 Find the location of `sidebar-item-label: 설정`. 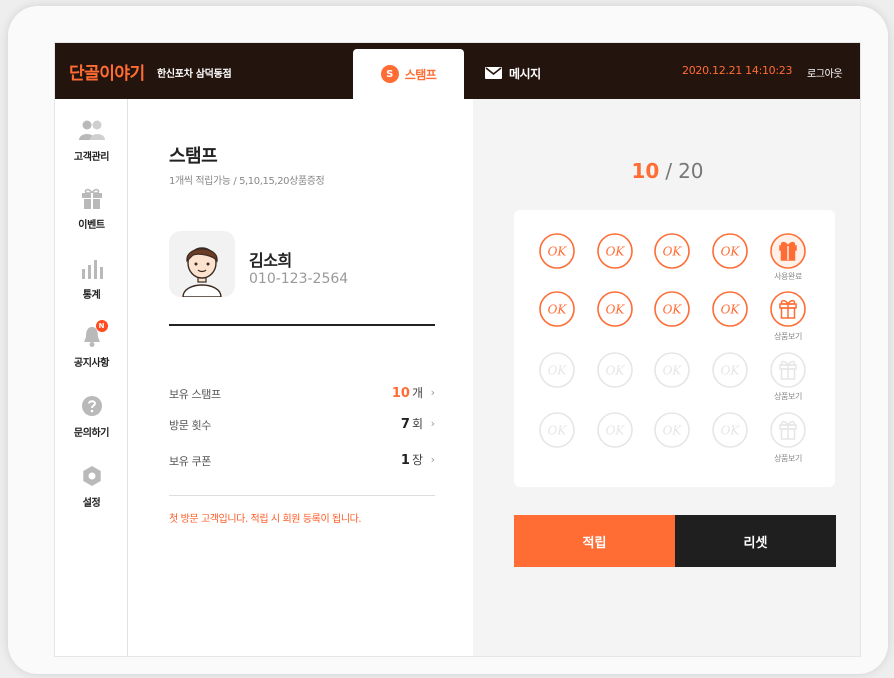

sidebar-item-label: 설정 is located at coordinates (91, 503).